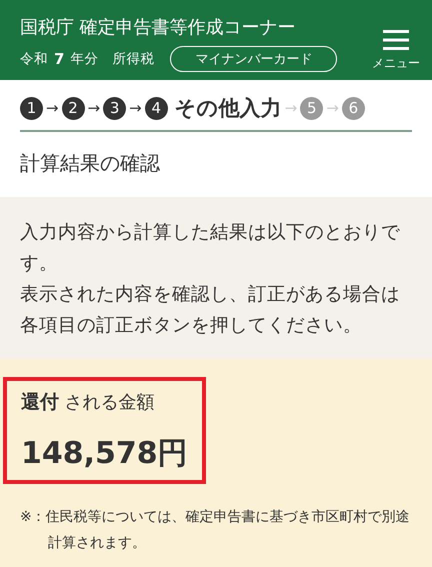 This screenshot has width=432, height=567. I want to click on era-label: 令和, so click(34, 59).